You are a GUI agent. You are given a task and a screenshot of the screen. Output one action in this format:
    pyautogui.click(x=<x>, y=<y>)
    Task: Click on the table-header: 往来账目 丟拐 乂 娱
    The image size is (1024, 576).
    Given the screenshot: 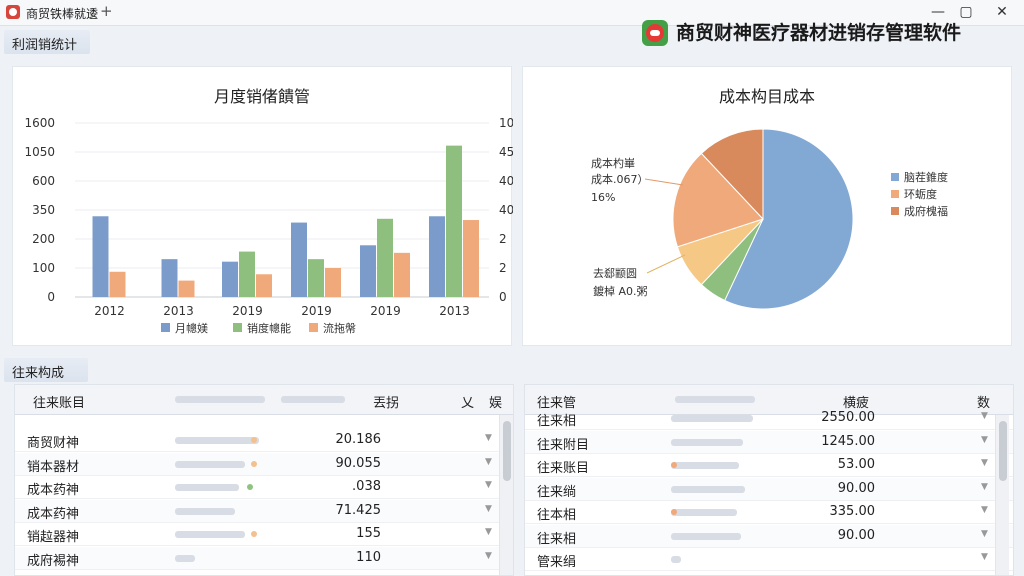 What is the action you would take?
    pyautogui.click(x=264, y=400)
    